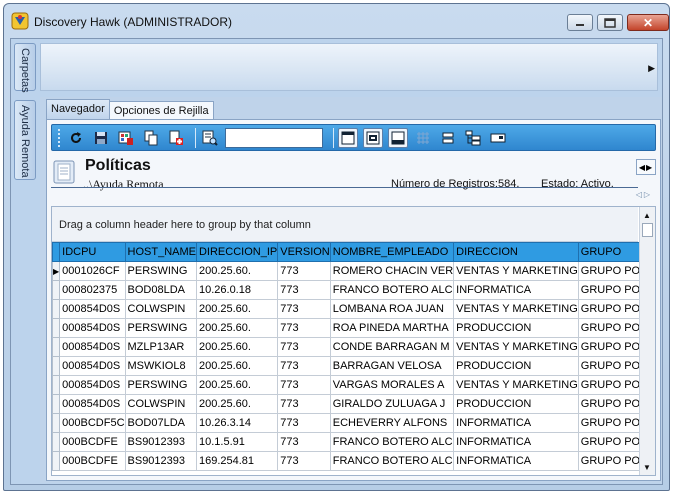 This screenshot has width=674, height=495. I want to click on table-cell: 169.254.81, so click(237, 461).